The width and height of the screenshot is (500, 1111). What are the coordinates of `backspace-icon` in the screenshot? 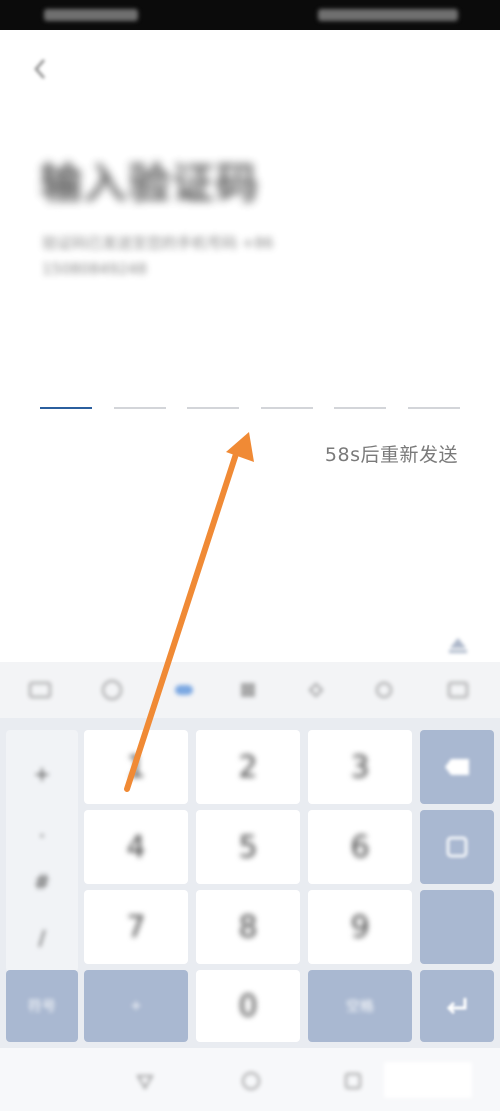 It's located at (457, 767).